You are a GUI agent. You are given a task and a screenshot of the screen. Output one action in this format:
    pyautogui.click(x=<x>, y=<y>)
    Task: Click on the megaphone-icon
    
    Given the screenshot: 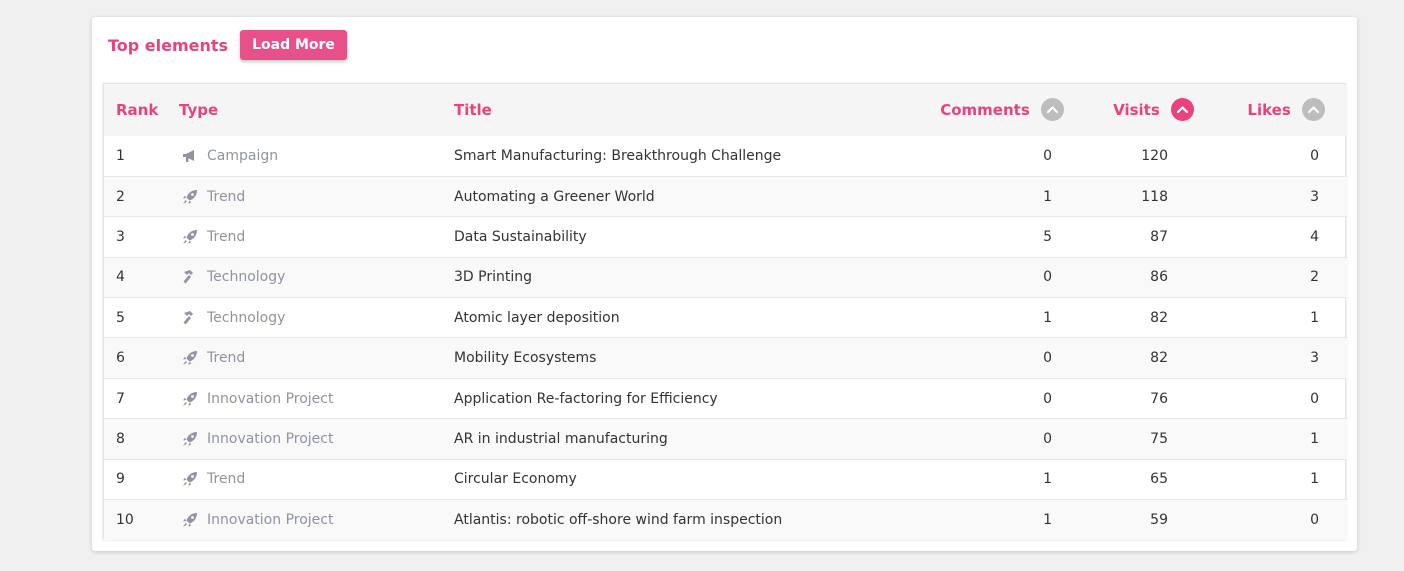 What is the action you would take?
    pyautogui.click(x=190, y=156)
    